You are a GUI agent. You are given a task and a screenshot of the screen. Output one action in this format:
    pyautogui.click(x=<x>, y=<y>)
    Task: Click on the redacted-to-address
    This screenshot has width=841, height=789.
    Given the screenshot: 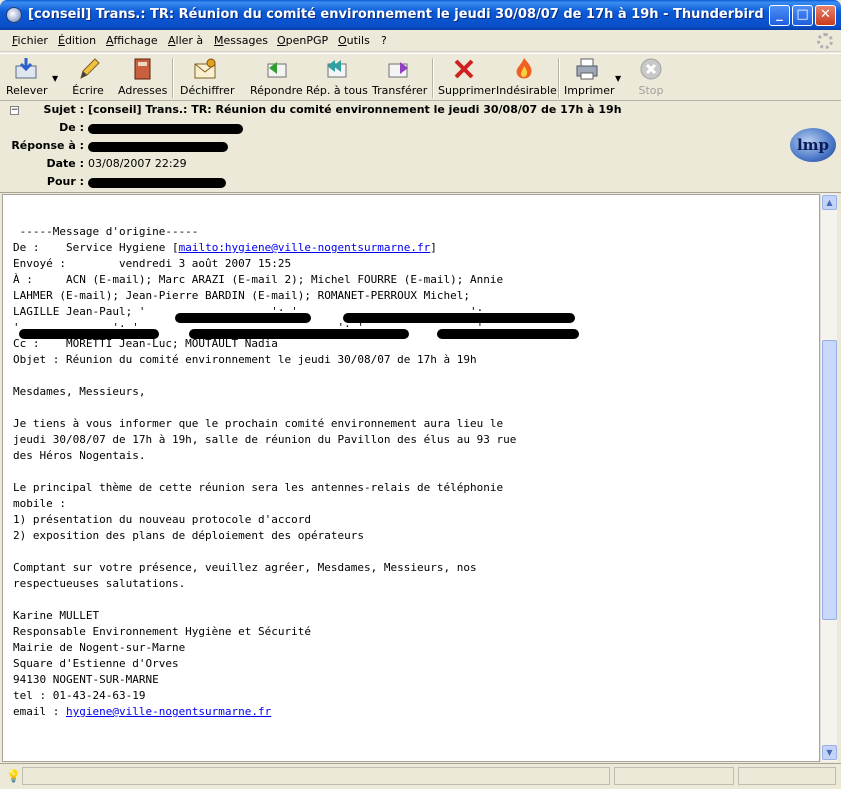 What is the action you would take?
    pyautogui.click(x=157, y=183)
    